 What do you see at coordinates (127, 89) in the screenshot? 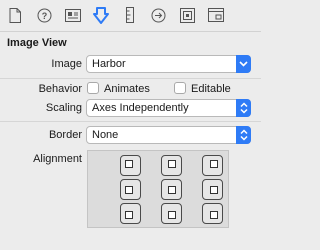
I see `animates-label: Animates` at bounding box center [127, 89].